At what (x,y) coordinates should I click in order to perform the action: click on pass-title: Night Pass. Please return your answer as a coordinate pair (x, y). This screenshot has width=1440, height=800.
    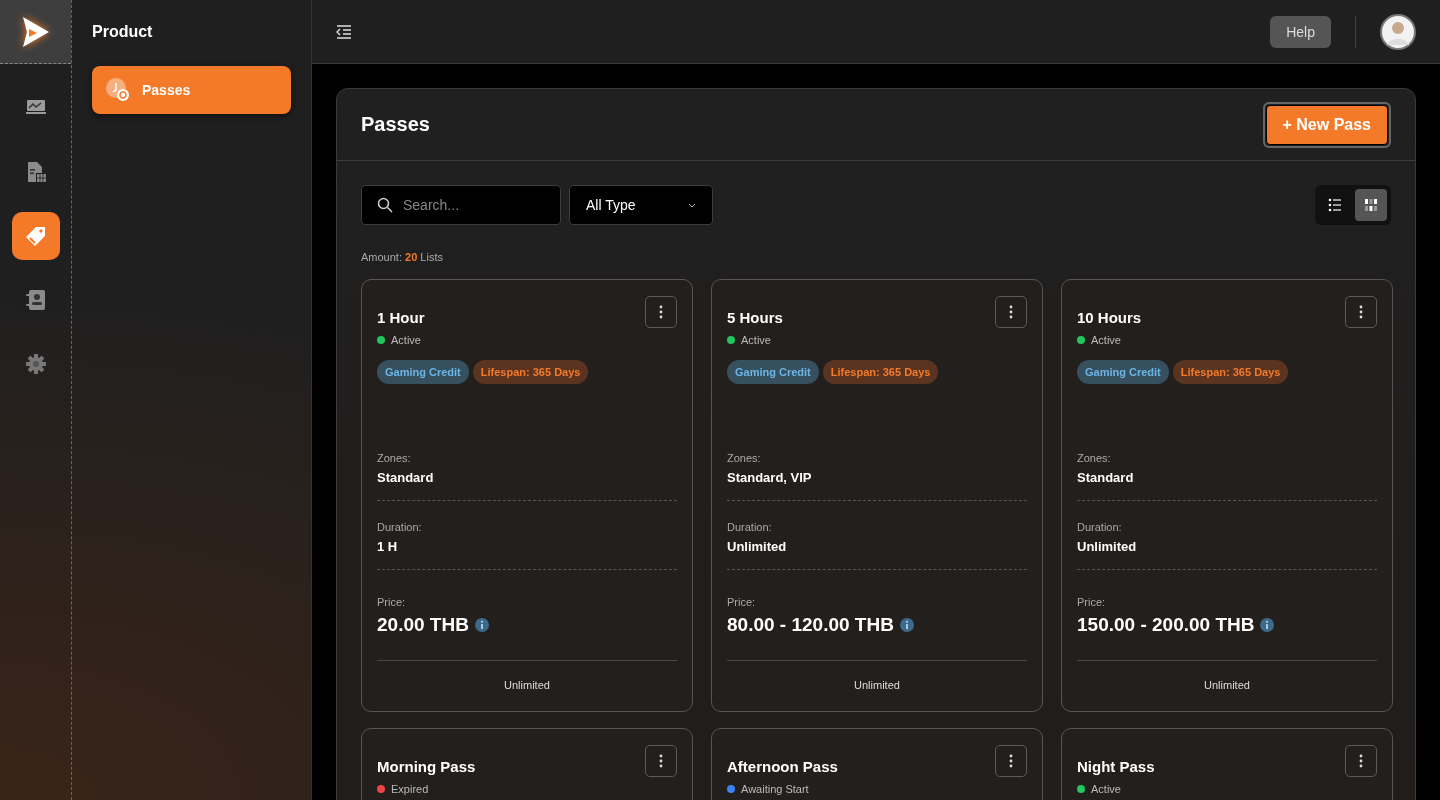
    Looking at the image, I should click on (1116, 766).